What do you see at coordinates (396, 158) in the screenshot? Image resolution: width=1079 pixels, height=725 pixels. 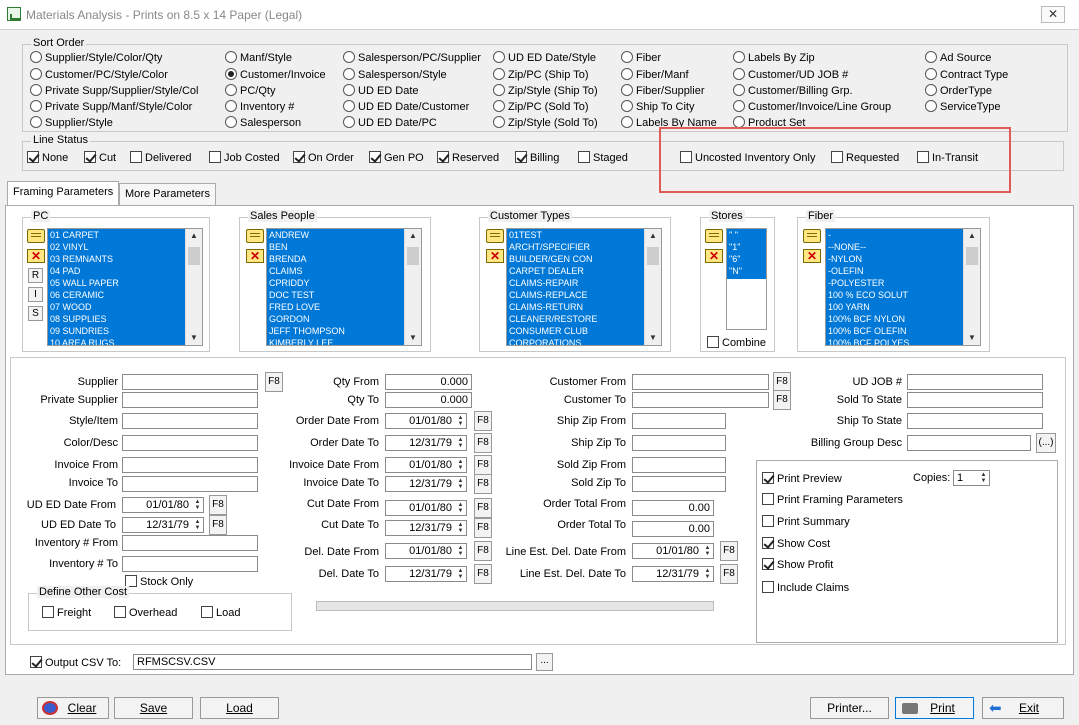 I see `line-status-gen-po-checkbox: Gen PO` at bounding box center [396, 158].